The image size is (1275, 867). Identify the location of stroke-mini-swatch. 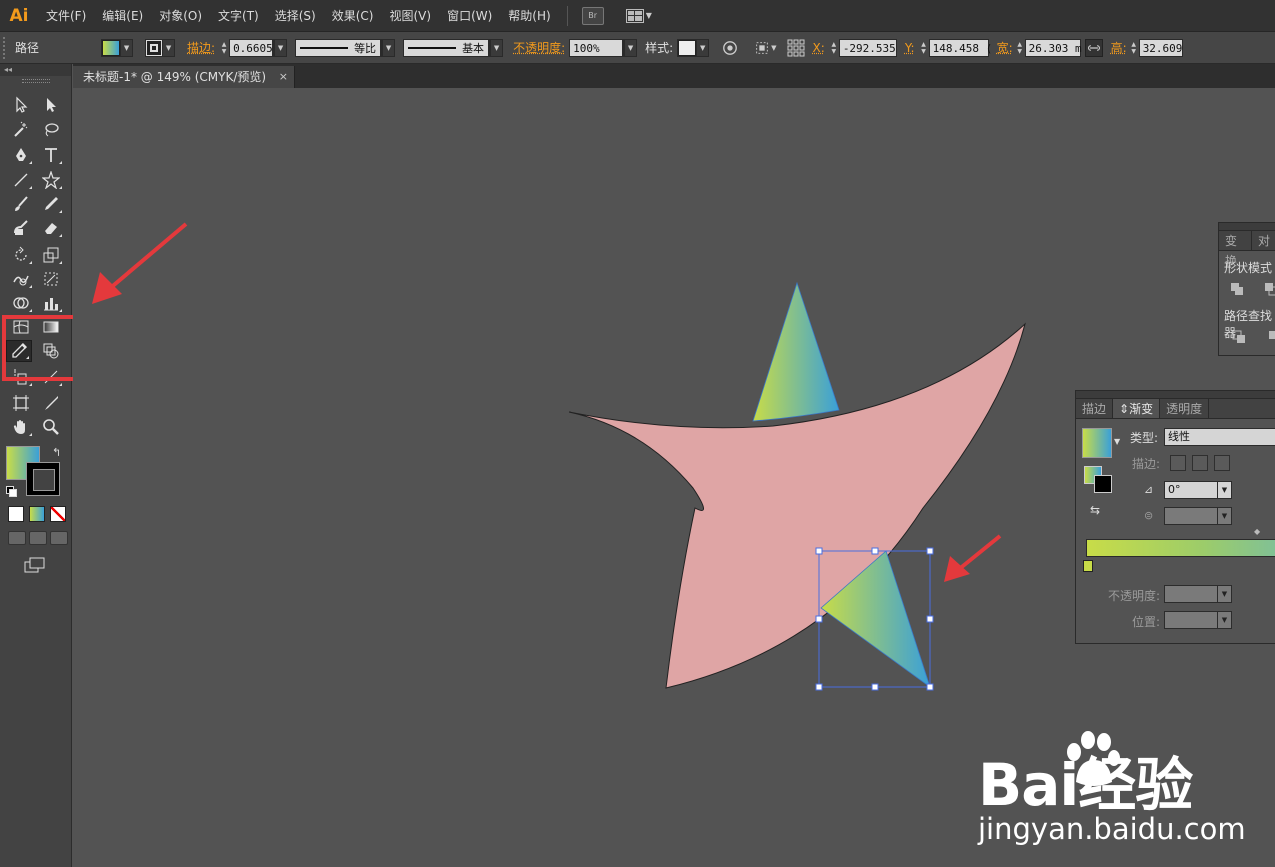
(1103, 484).